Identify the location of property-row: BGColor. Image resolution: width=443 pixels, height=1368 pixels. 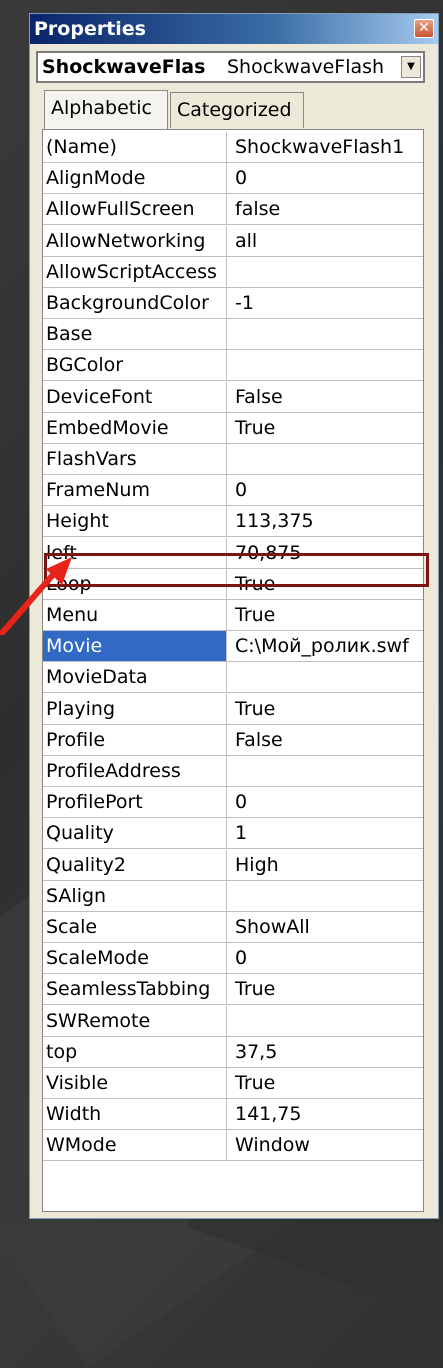
(233, 365).